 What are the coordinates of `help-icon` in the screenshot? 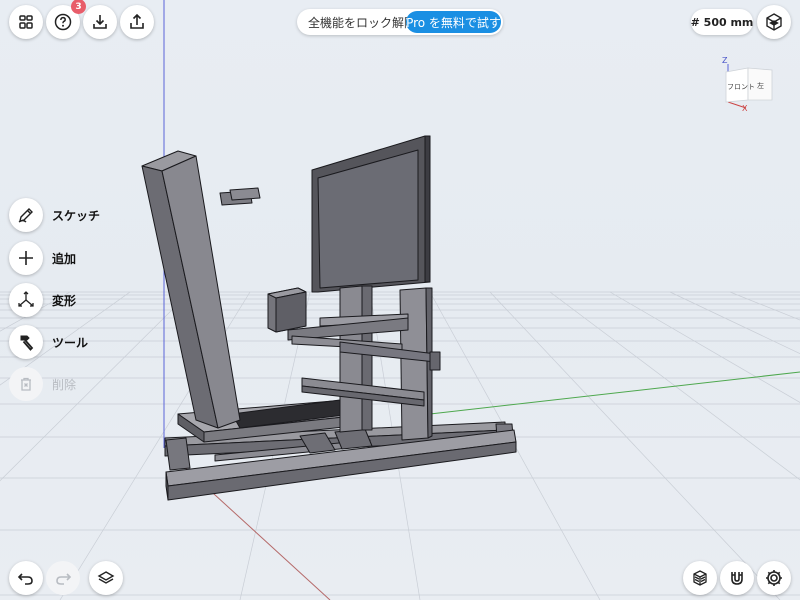 It's located at (63, 22).